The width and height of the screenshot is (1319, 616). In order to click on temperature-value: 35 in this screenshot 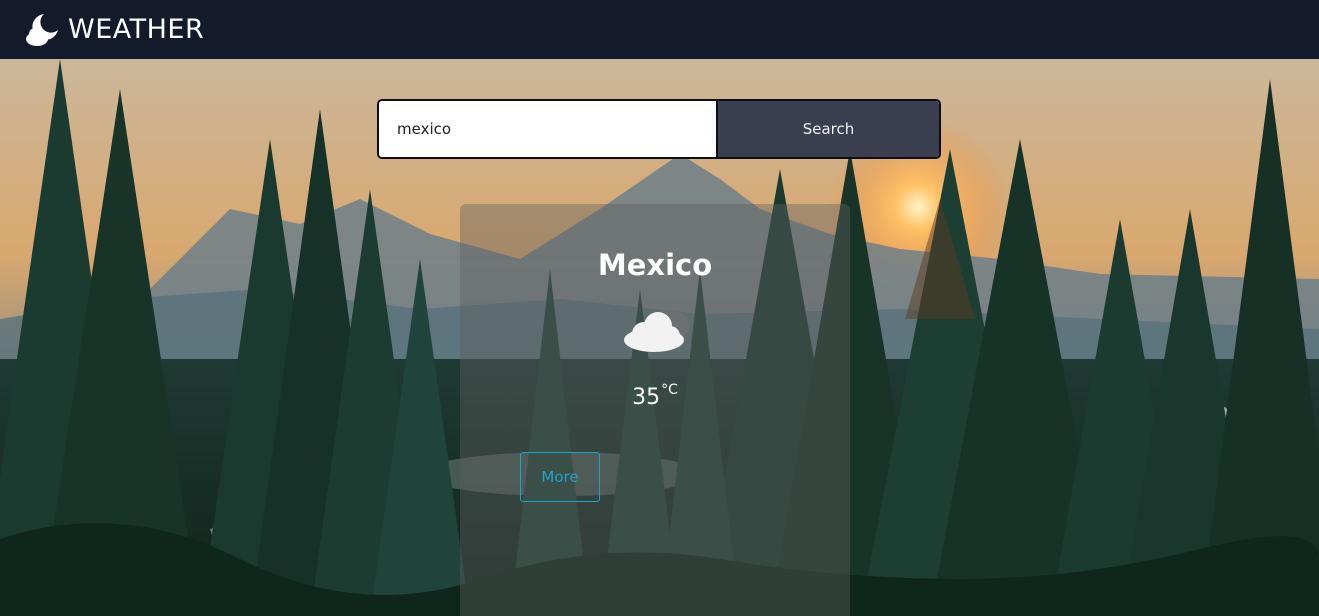, I will do `click(646, 397)`.